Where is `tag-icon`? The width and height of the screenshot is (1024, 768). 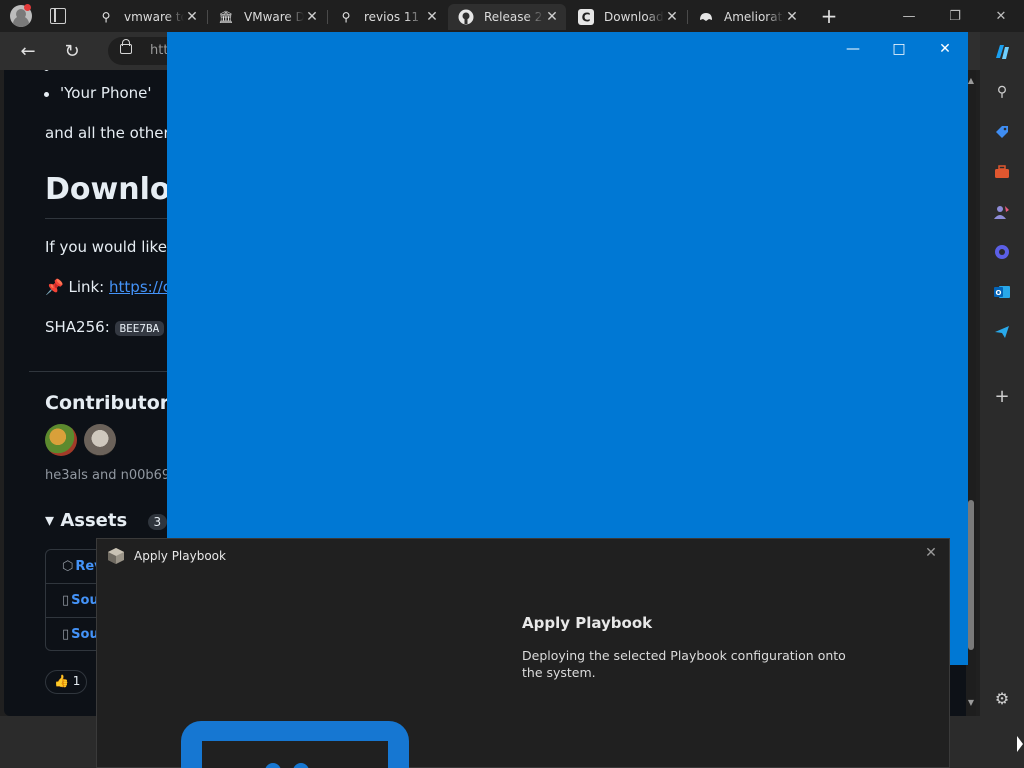
tag-icon is located at coordinates (1002, 132).